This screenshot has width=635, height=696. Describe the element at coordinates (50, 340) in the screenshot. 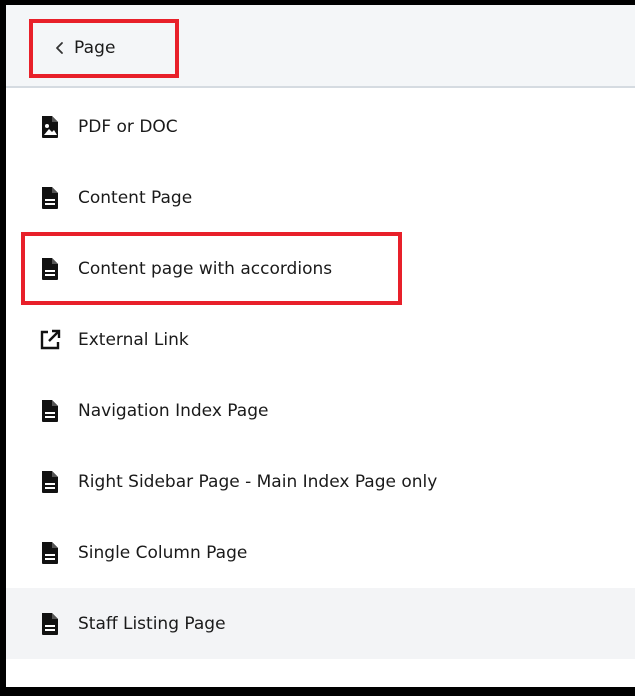

I see `external-link-icon` at that location.